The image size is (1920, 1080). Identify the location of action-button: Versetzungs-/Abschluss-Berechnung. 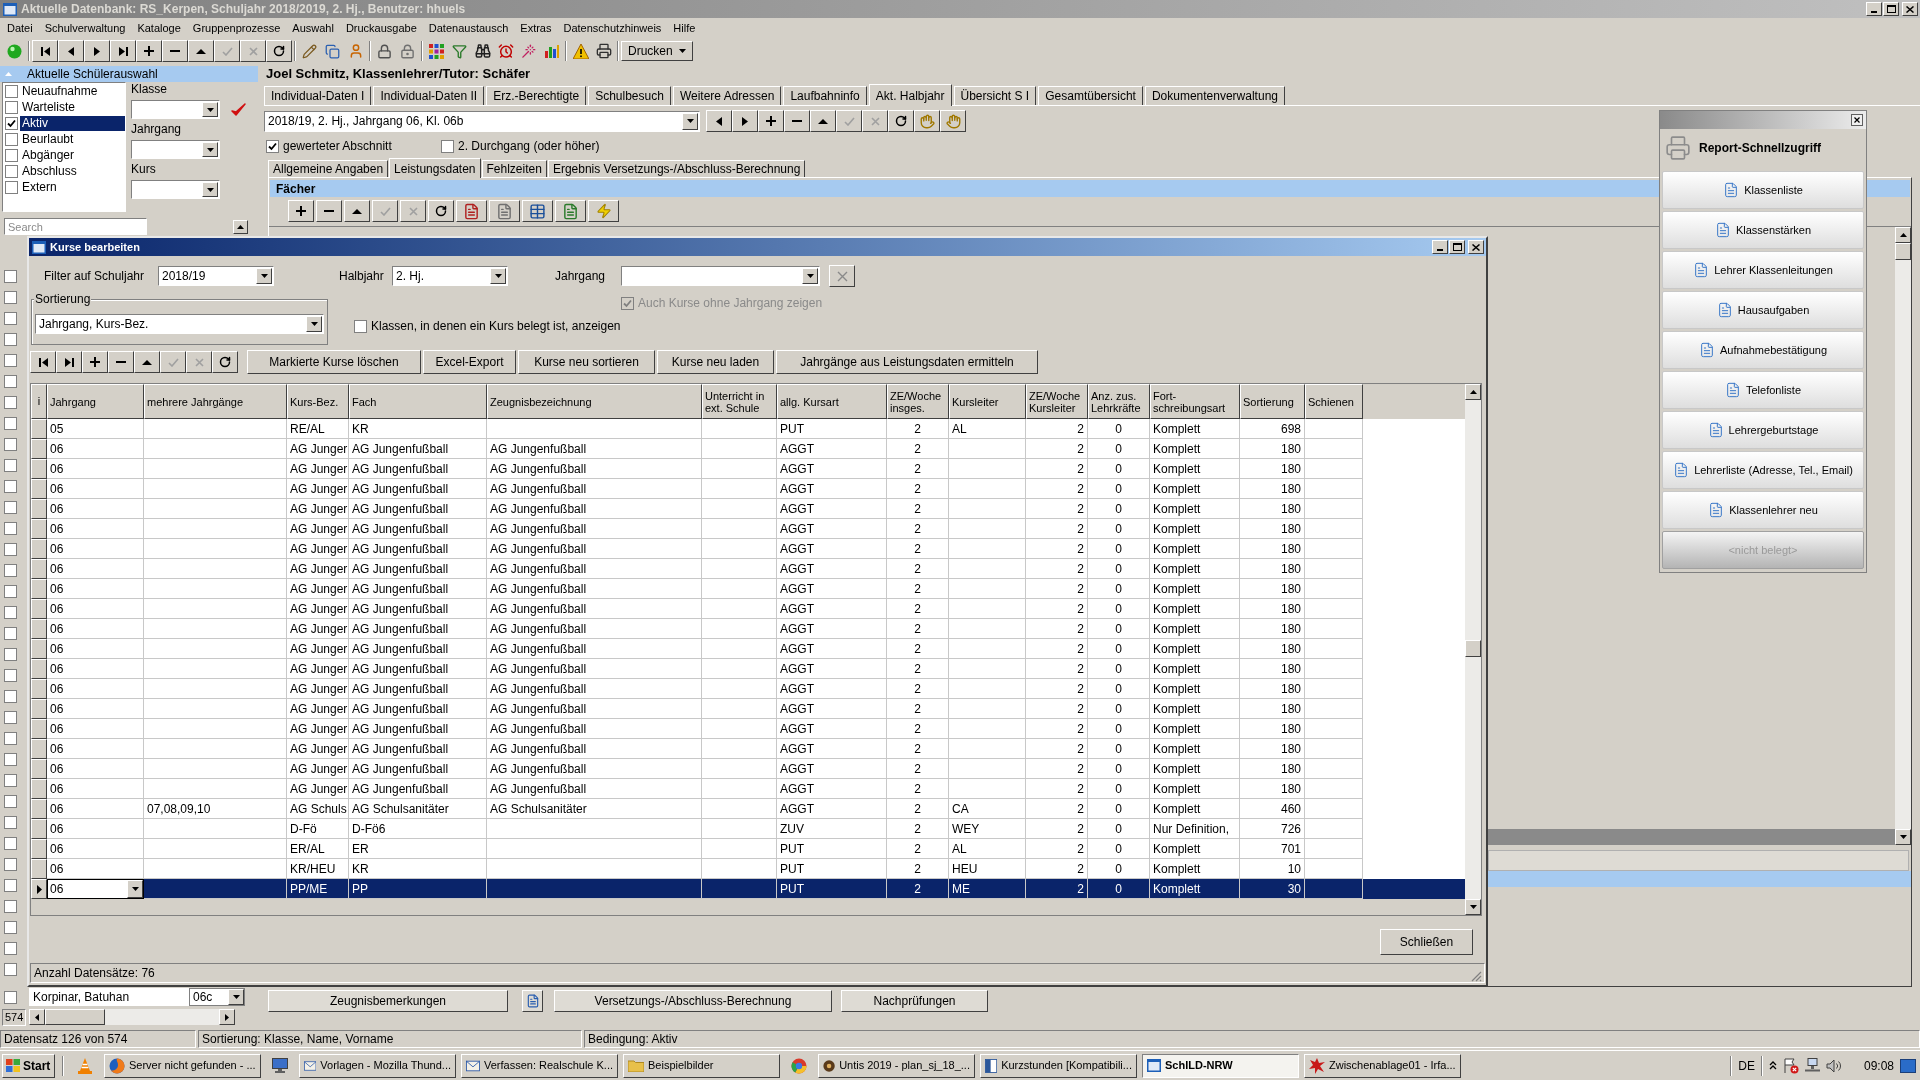
(693, 1000).